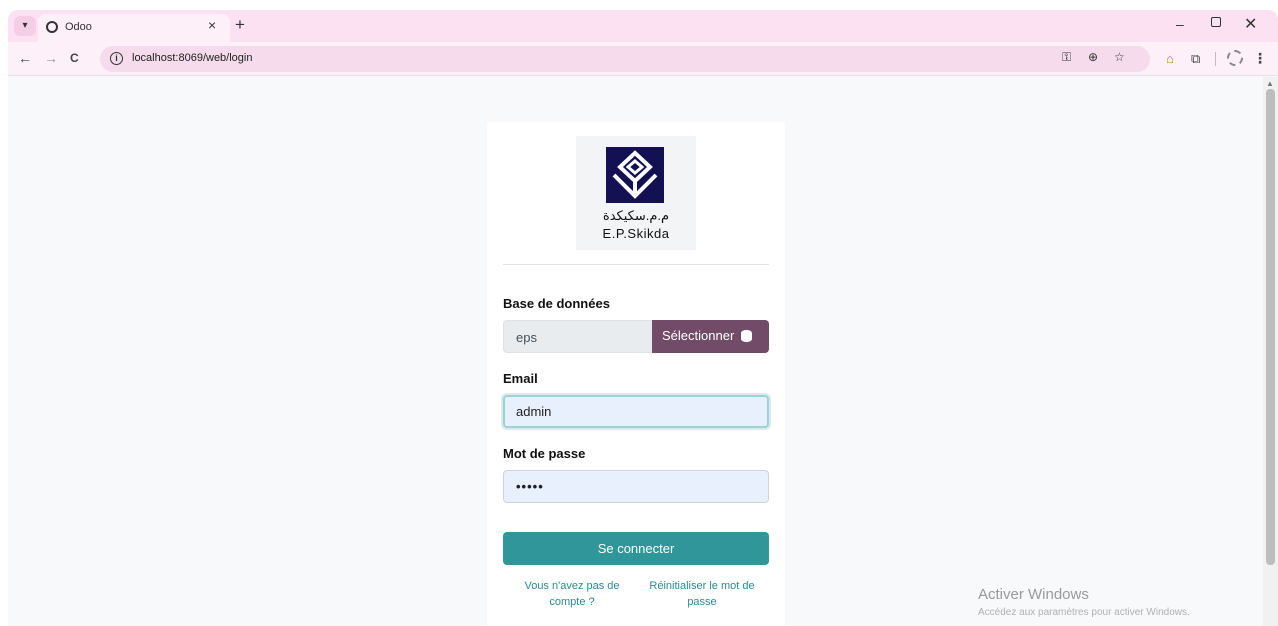  Describe the element at coordinates (625, 59) in the screenshot. I see `address-bar: i localhost:8069/web/login ⚿ ⊕ ☆` at that location.